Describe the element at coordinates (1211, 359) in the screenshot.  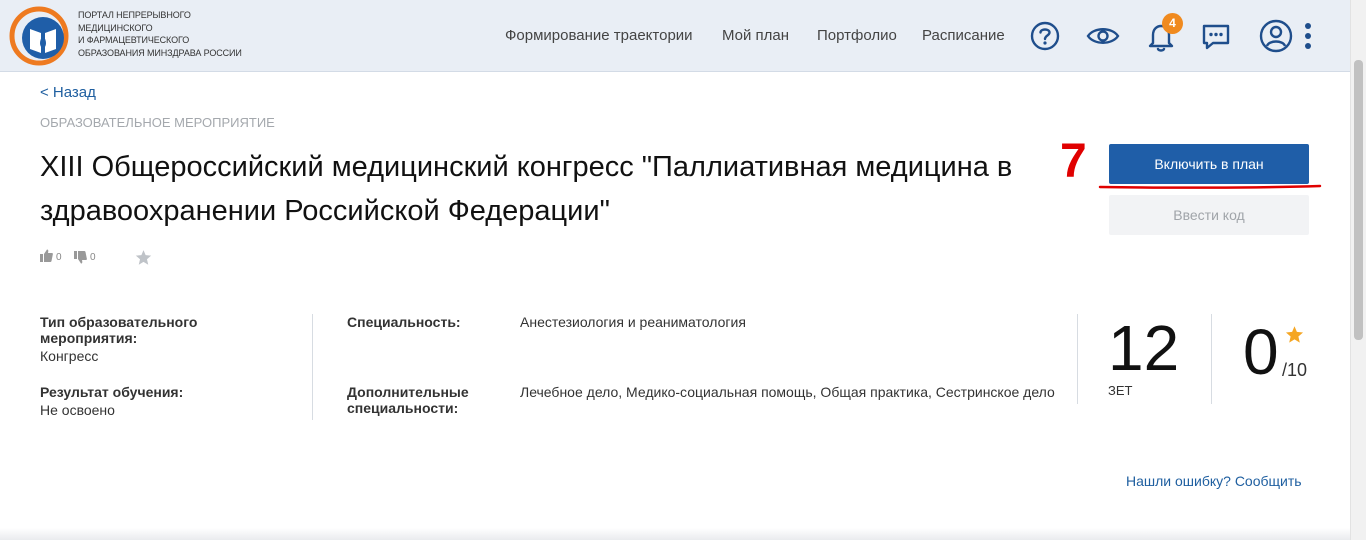
I see `stats-divider-right` at that location.